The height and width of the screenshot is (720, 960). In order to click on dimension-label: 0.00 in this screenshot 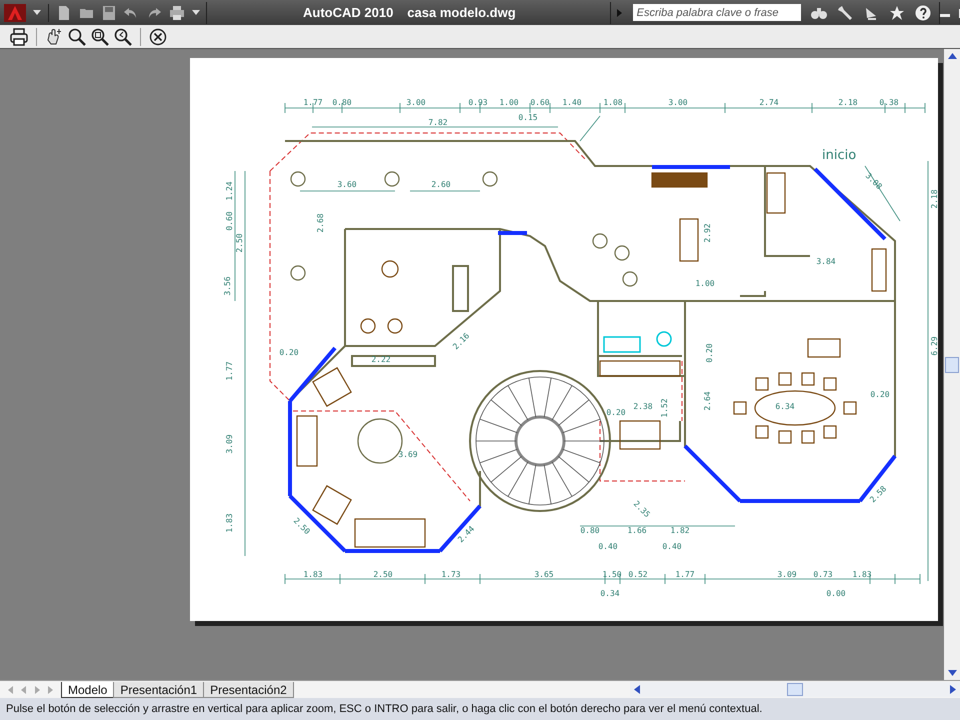, I will do `click(836, 593)`.